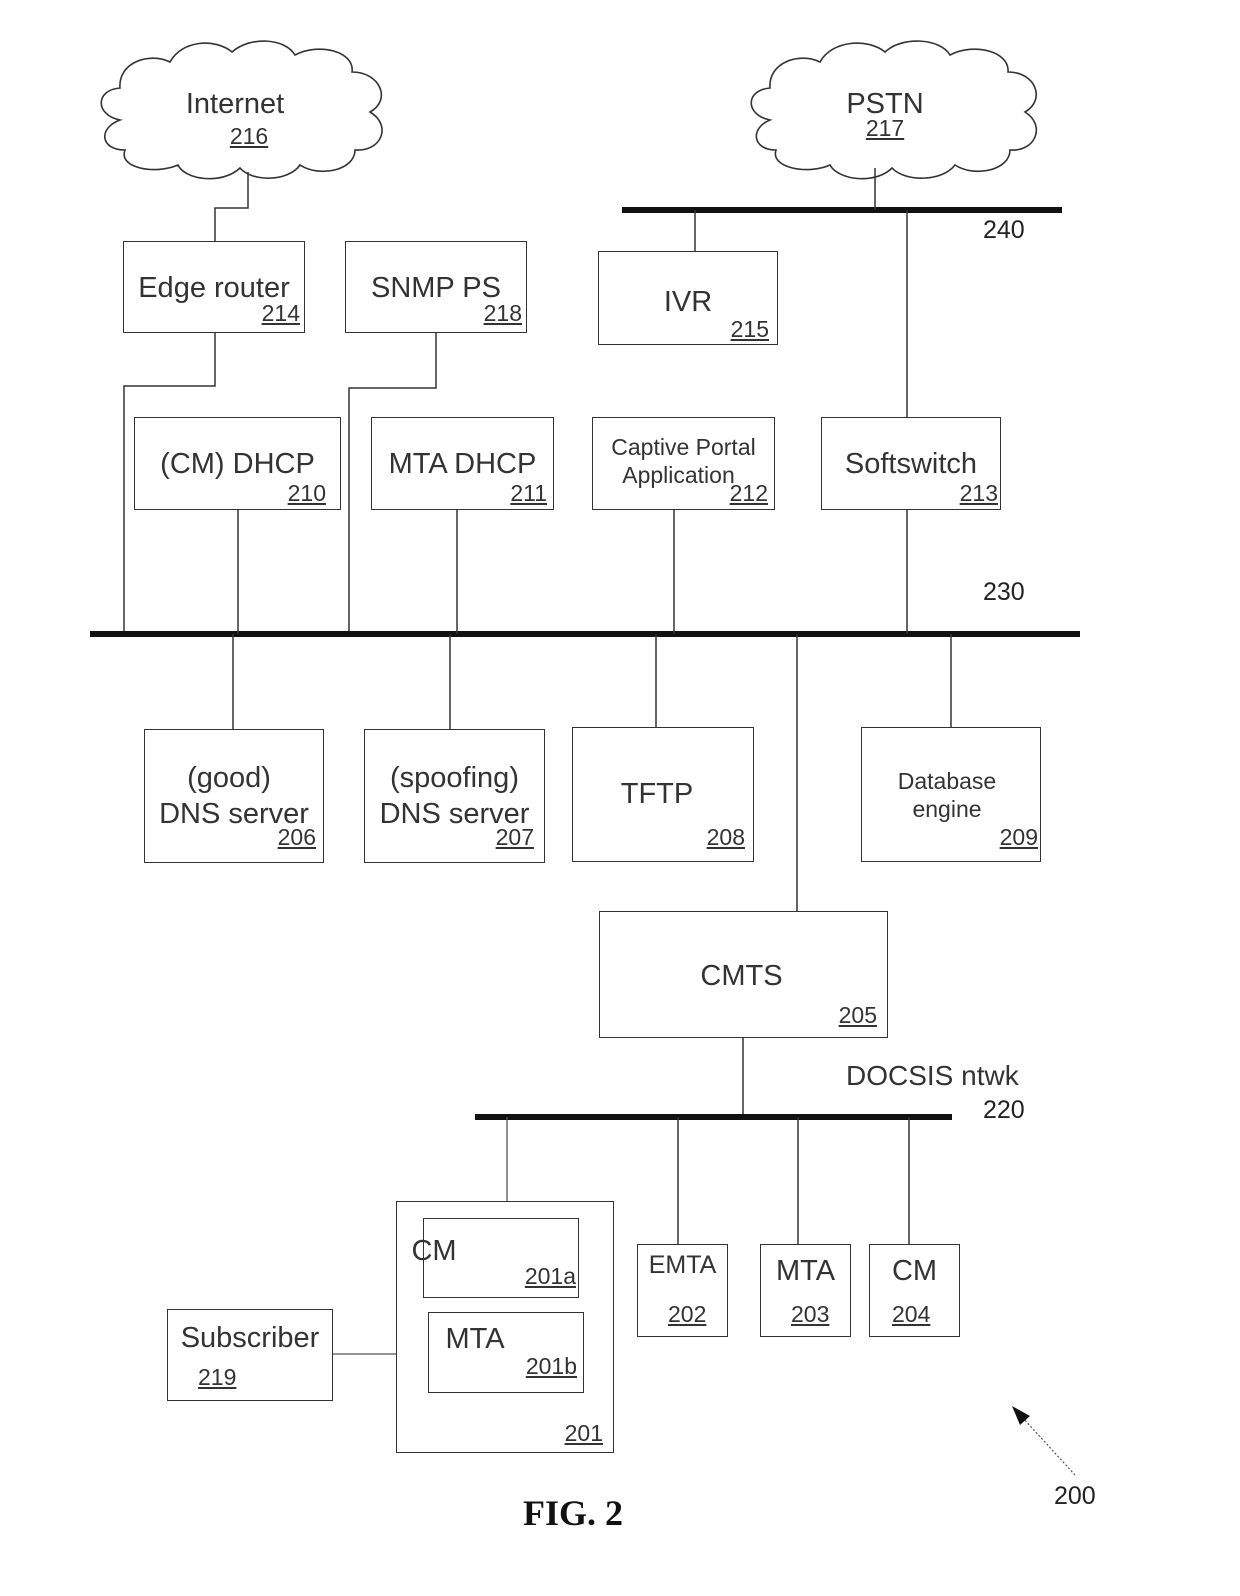 The width and height of the screenshot is (1240, 1596). I want to click on database-engine-label-line1: Database, so click(947, 781).